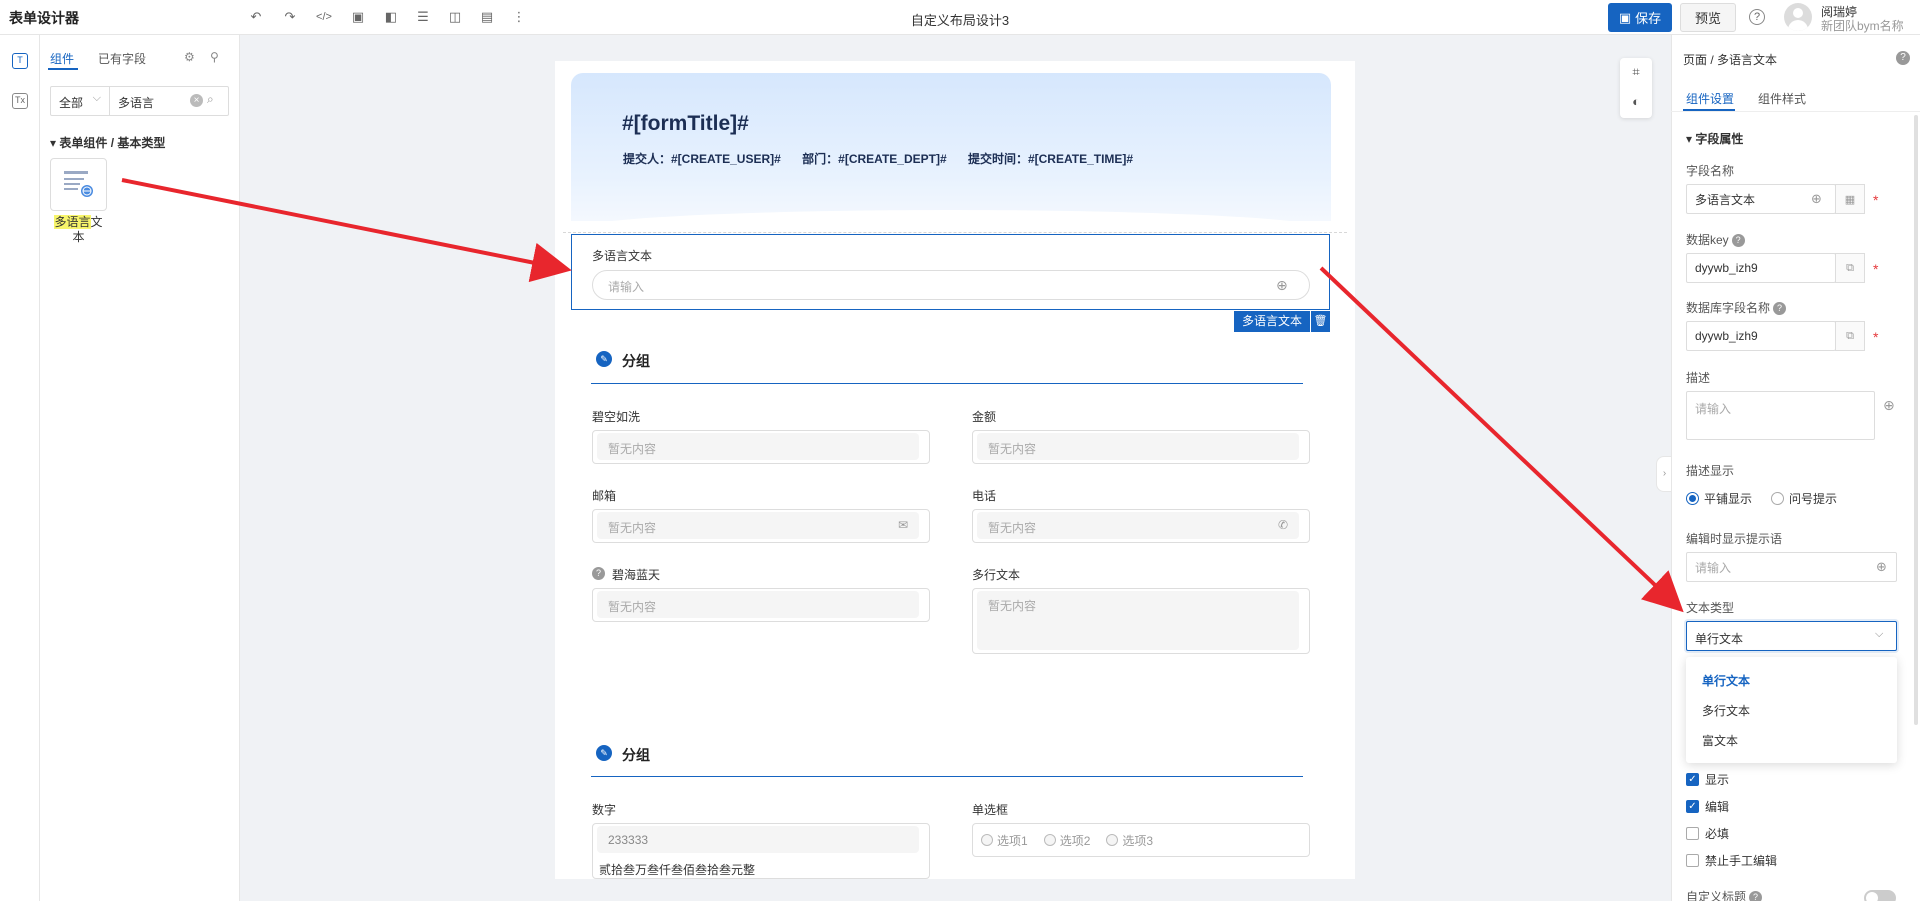 The height and width of the screenshot is (901, 1920). I want to click on checkbox-required: 必填, so click(1707, 833).